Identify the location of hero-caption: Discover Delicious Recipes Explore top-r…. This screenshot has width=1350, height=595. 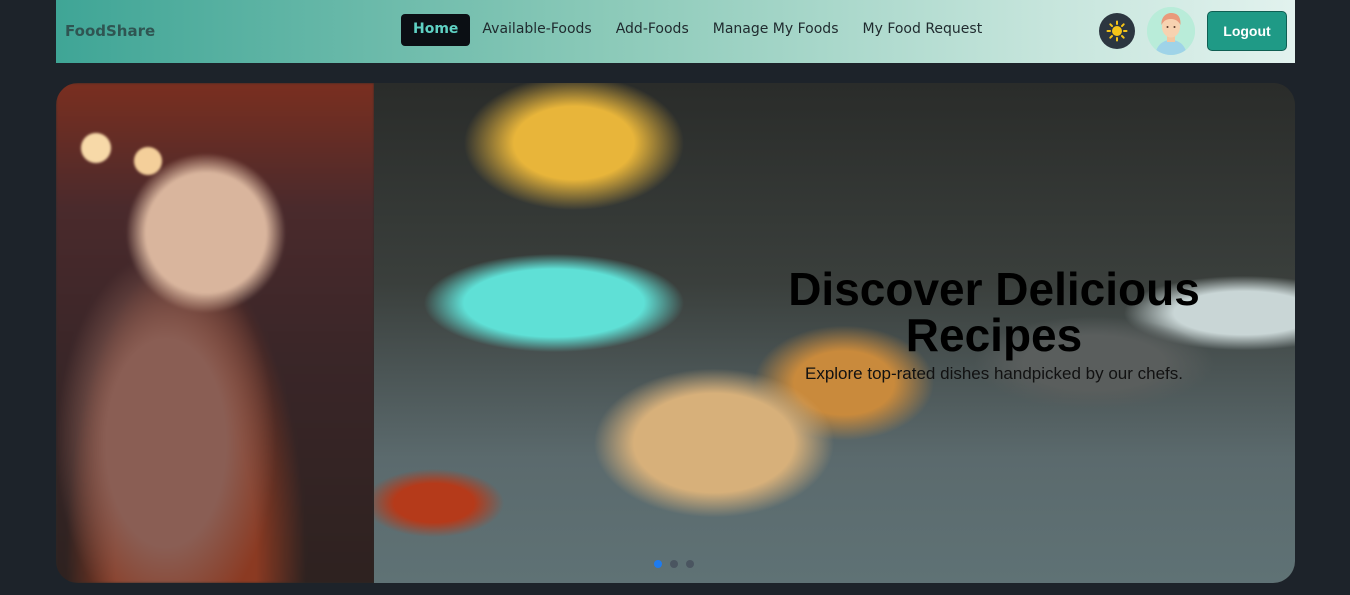
(994, 325).